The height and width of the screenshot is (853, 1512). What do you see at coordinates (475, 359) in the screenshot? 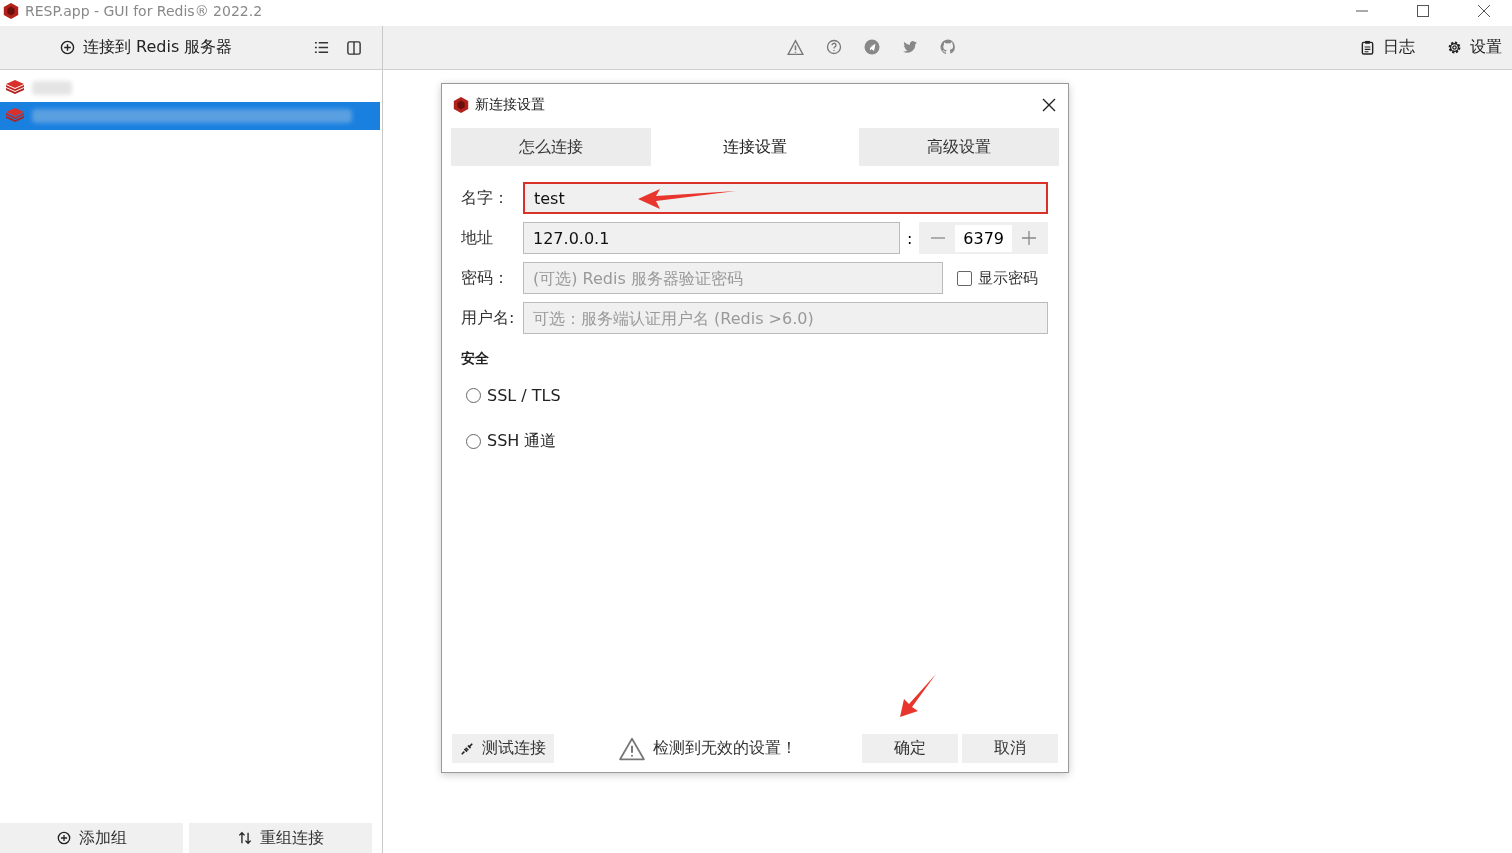
I see `section-heading: 安全` at bounding box center [475, 359].